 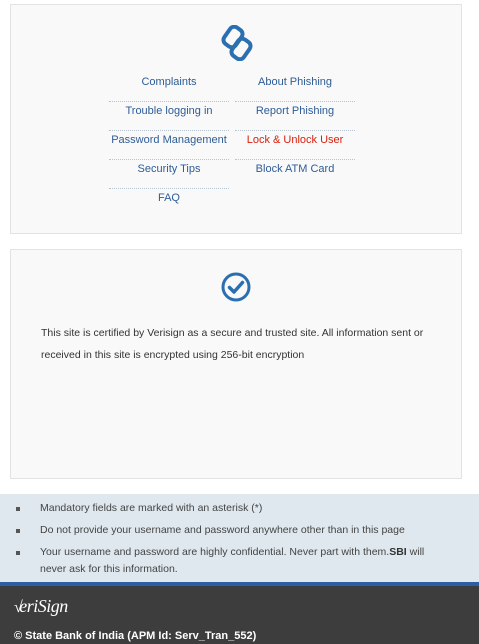 What do you see at coordinates (237, 43) in the screenshot?
I see `link-chain-icon` at bounding box center [237, 43].